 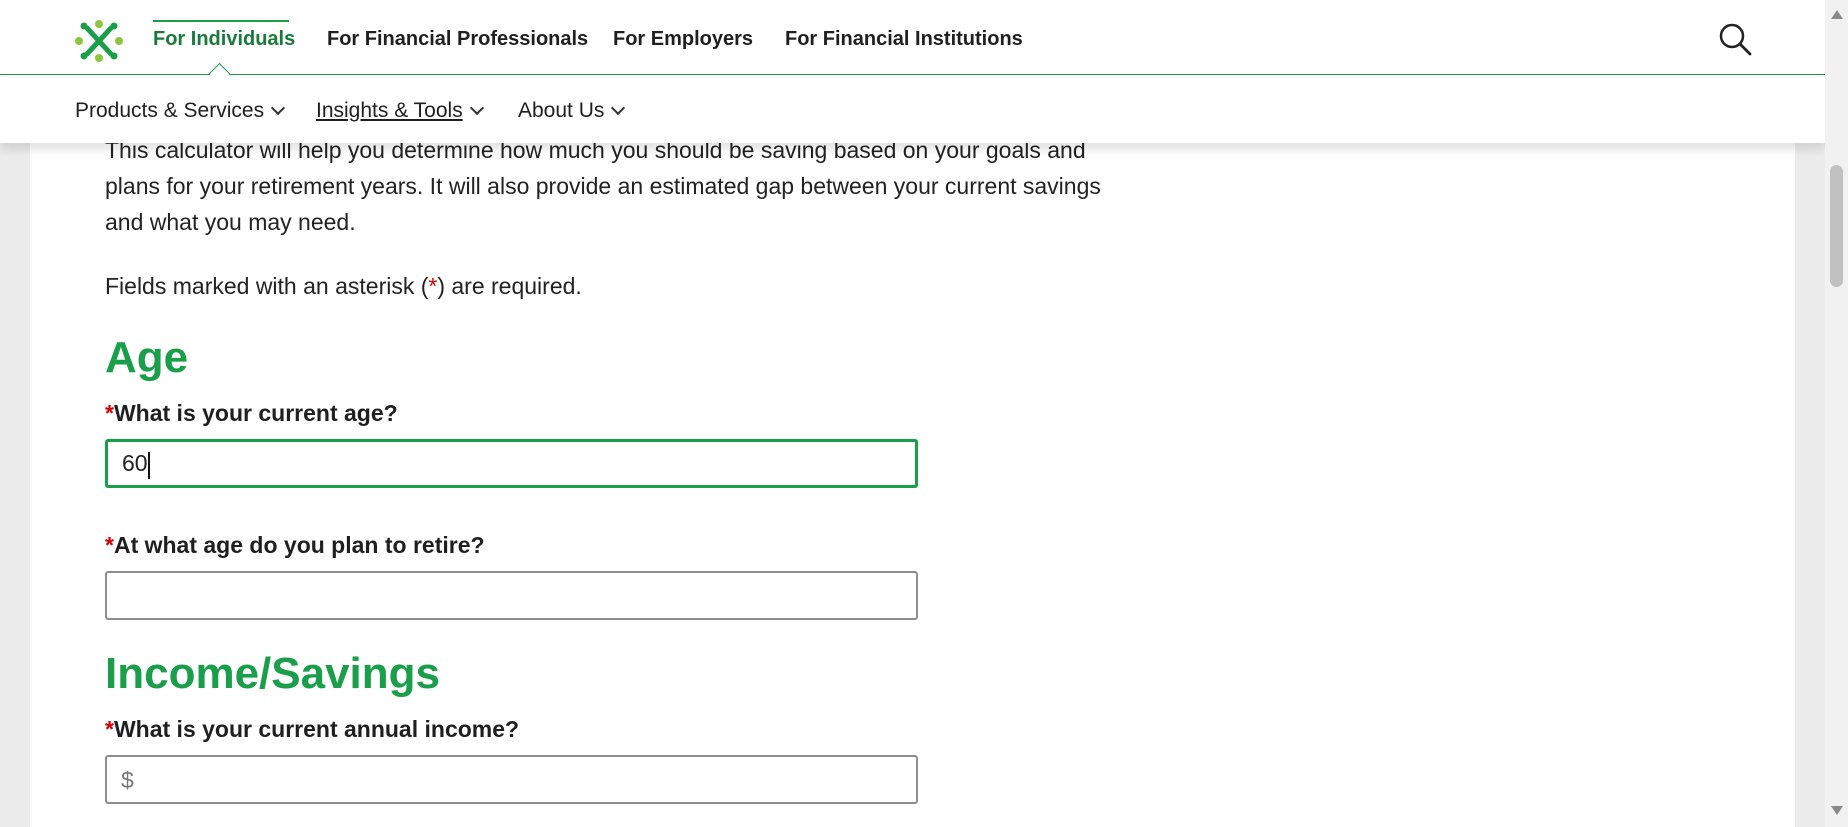 I want to click on brand-logo-icon, so click(x=99, y=41).